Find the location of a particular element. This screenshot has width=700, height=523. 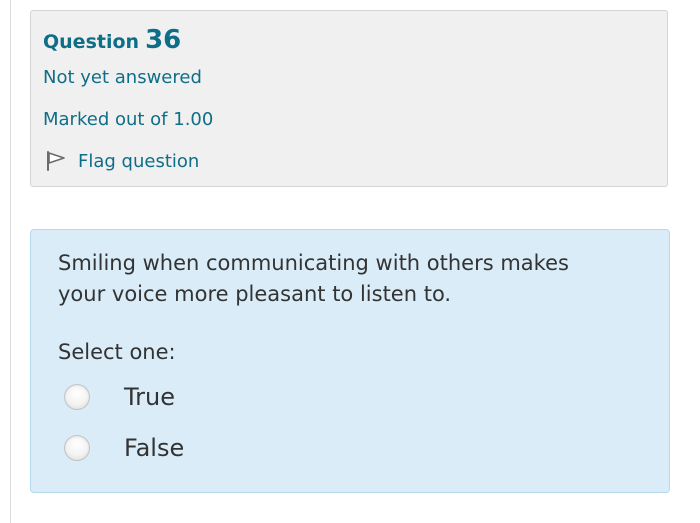

answer-option-label: False is located at coordinates (154, 448).